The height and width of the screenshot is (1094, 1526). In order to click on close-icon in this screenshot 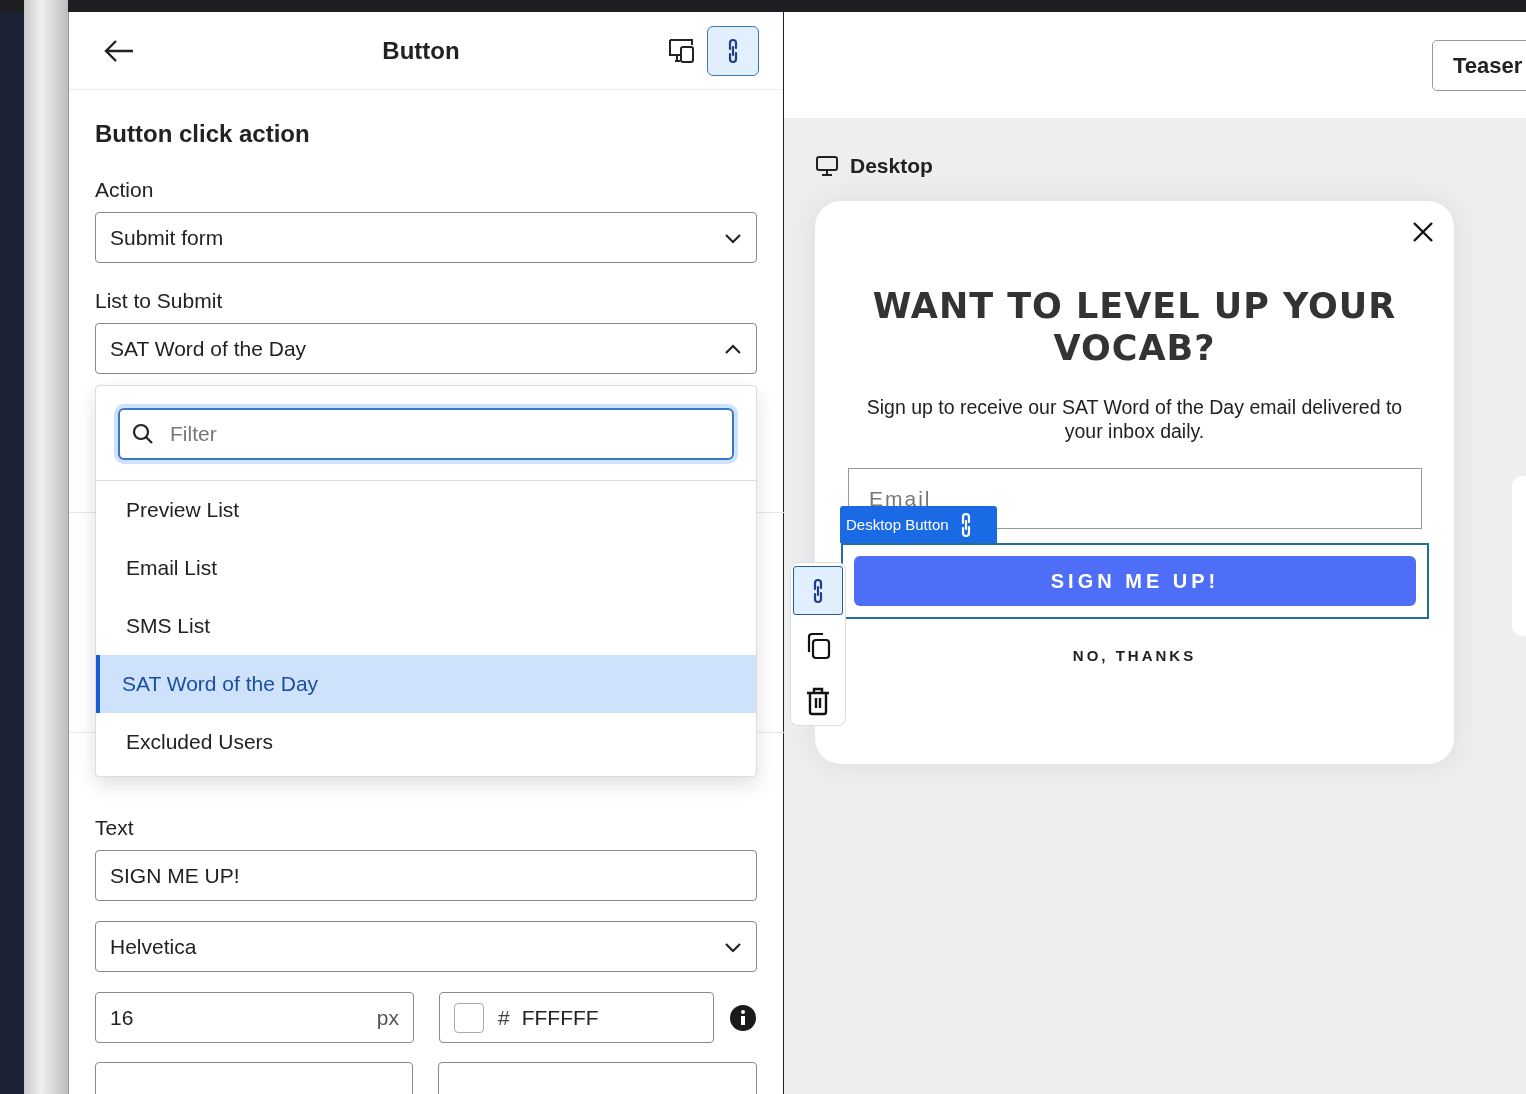, I will do `click(1423, 232)`.